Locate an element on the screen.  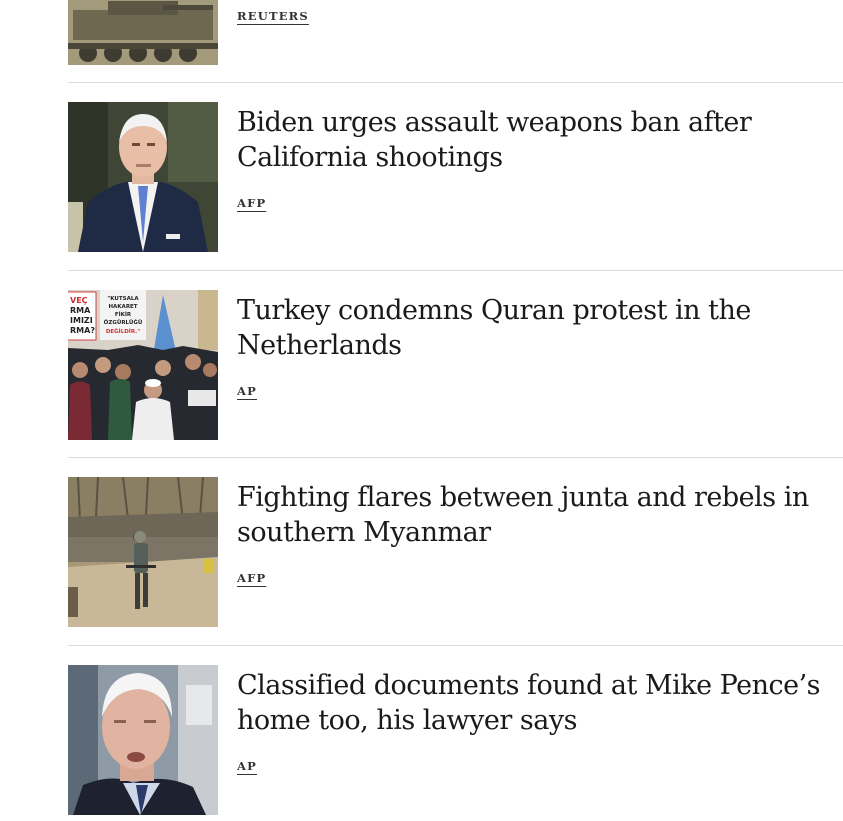
myanmar-photo is located at coordinates (143, 552).